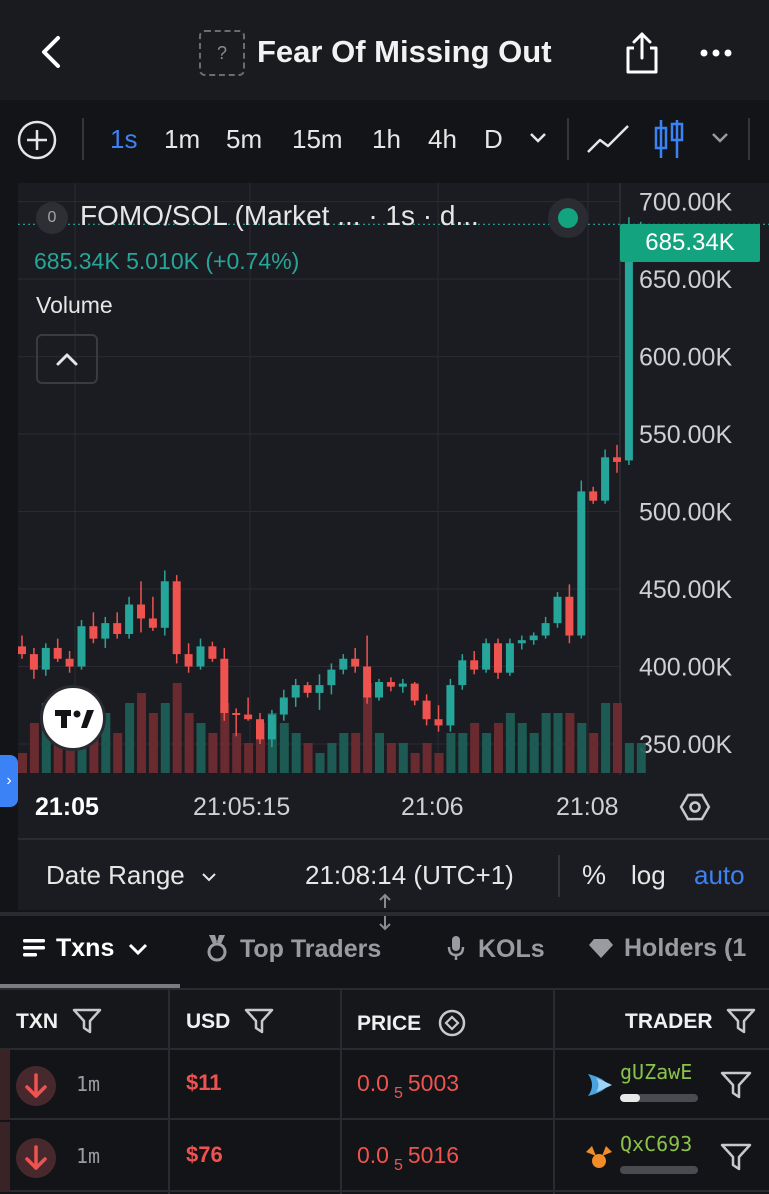 The width and height of the screenshot is (769, 1194). I want to click on market-status-indicator, so click(568, 218).